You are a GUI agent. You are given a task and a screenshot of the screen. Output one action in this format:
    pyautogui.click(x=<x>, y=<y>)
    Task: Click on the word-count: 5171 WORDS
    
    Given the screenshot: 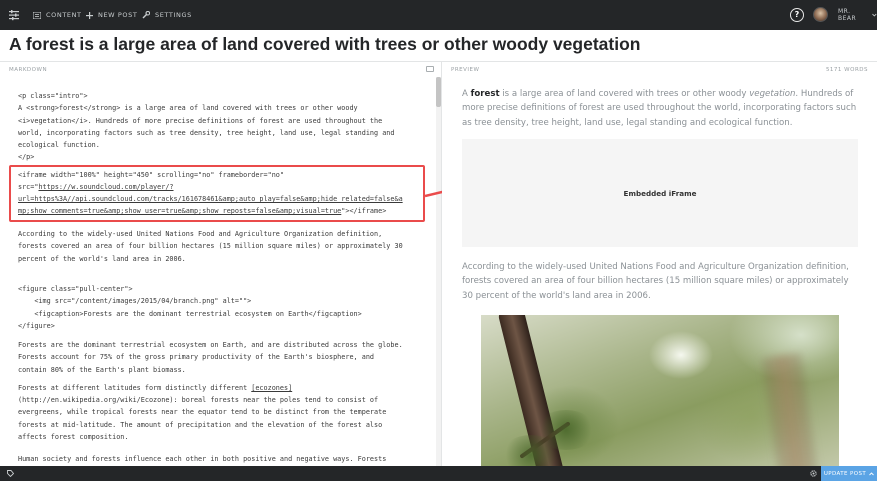 What is the action you would take?
    pyautogui.click(x=846, y=70)
    